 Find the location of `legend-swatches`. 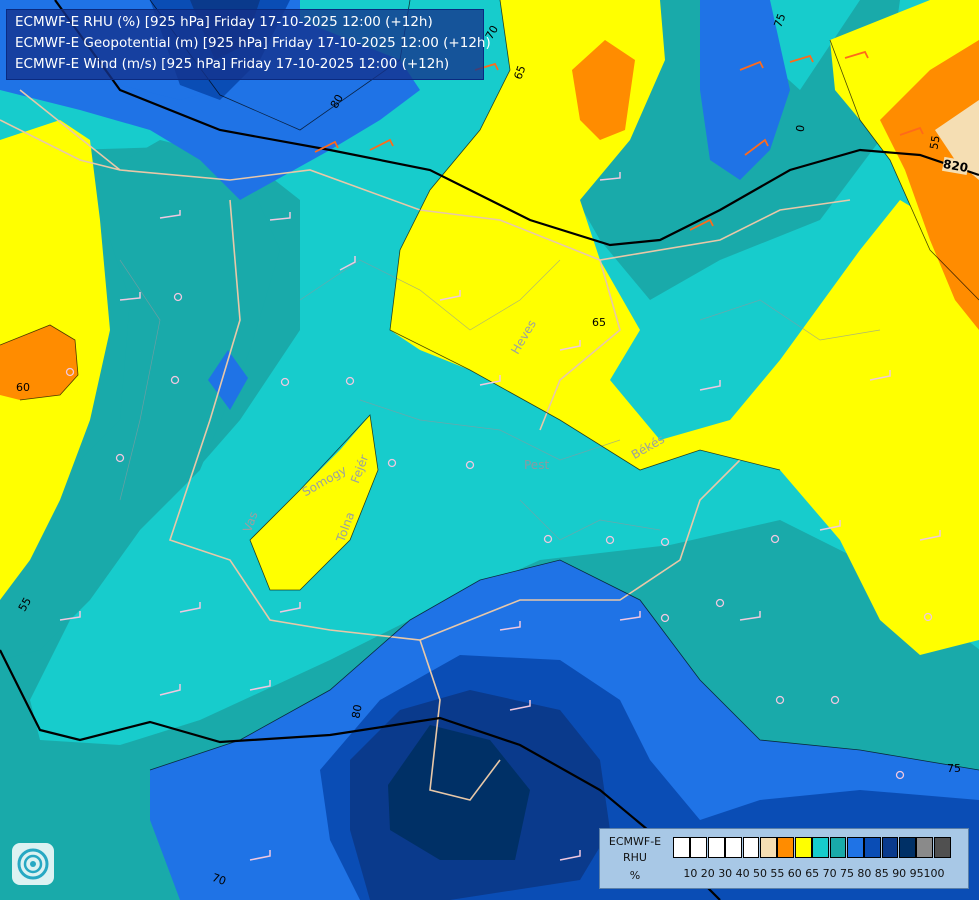

legend-swatches is located at coordinates (812, 847).